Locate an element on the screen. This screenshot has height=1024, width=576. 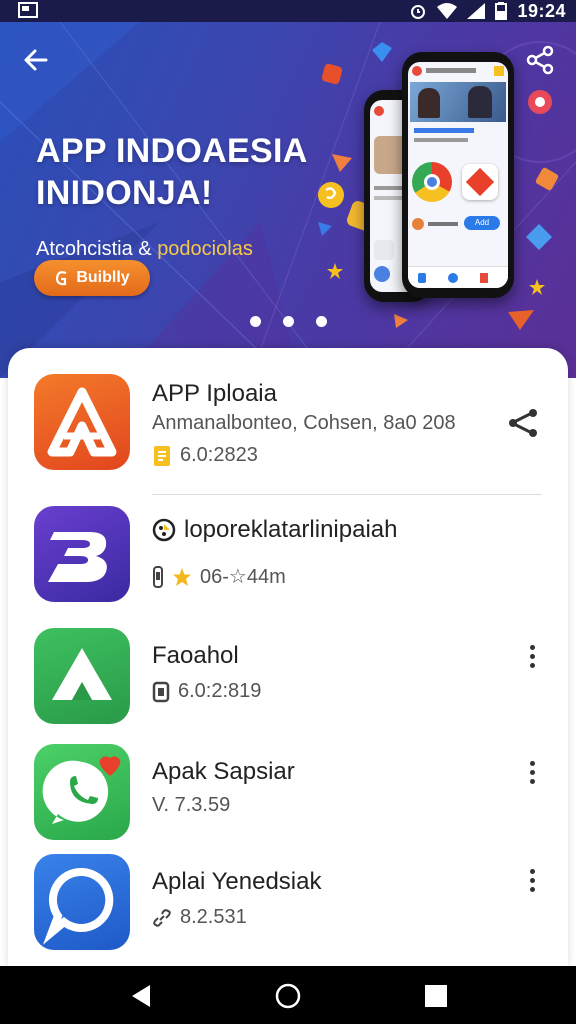
nav-recents-icon is located at coordinates (436, 996).